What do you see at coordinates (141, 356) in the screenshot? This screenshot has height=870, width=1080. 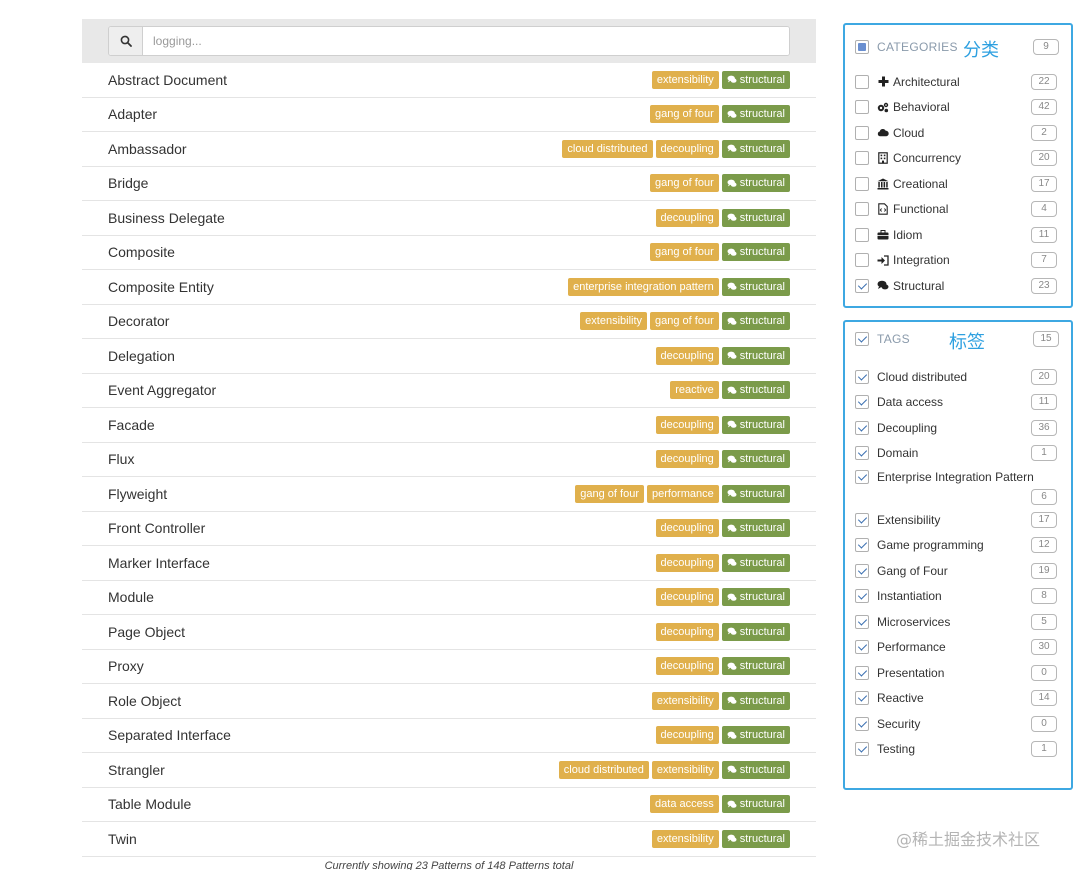 I see `pattern-name-link: Delegation` at bounding box center [141, 356].